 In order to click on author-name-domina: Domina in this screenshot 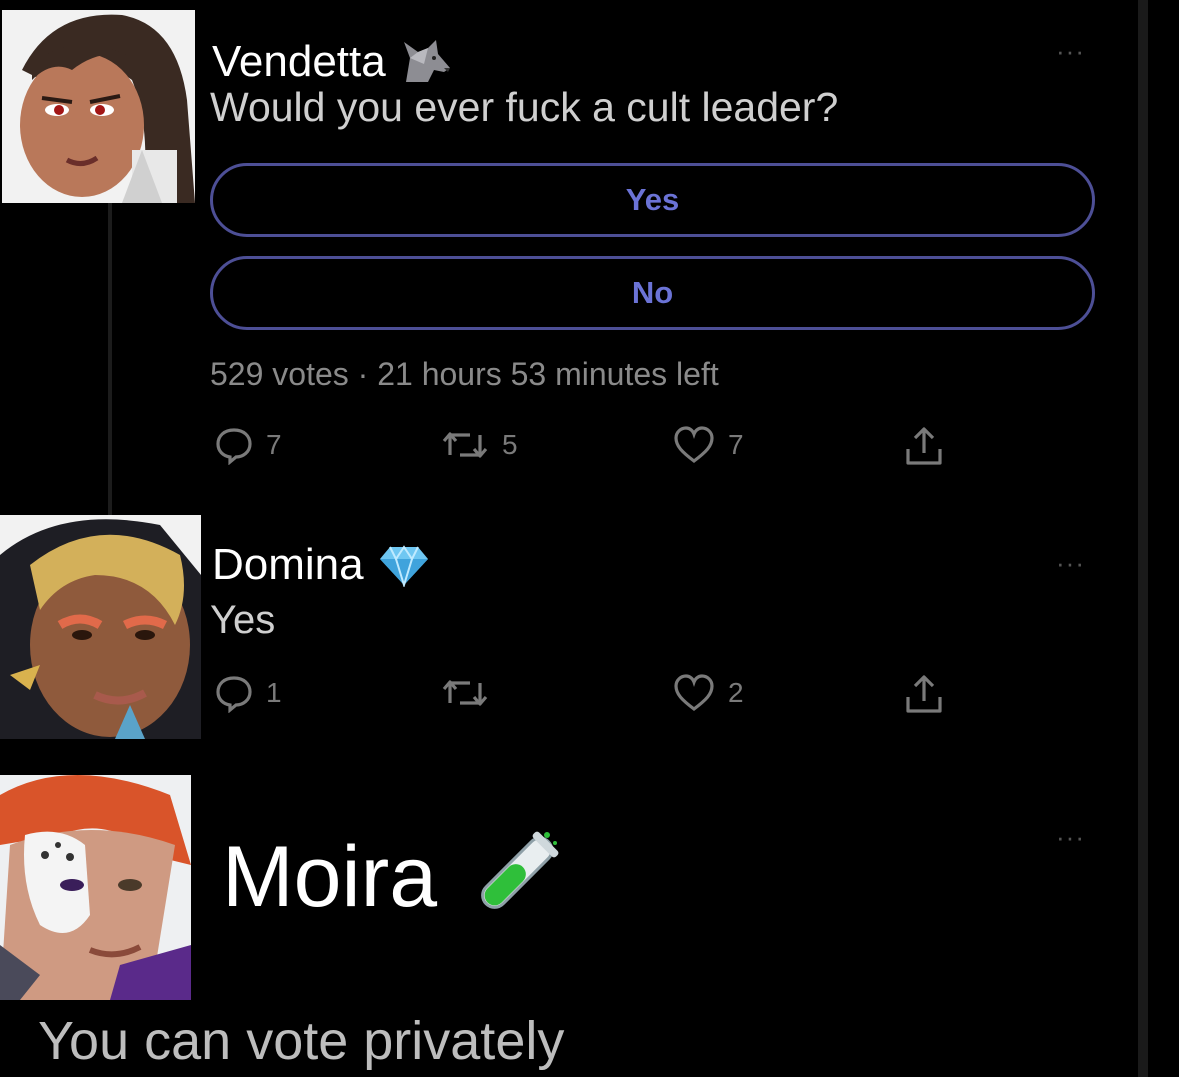, I will do `click(321, 565)`.